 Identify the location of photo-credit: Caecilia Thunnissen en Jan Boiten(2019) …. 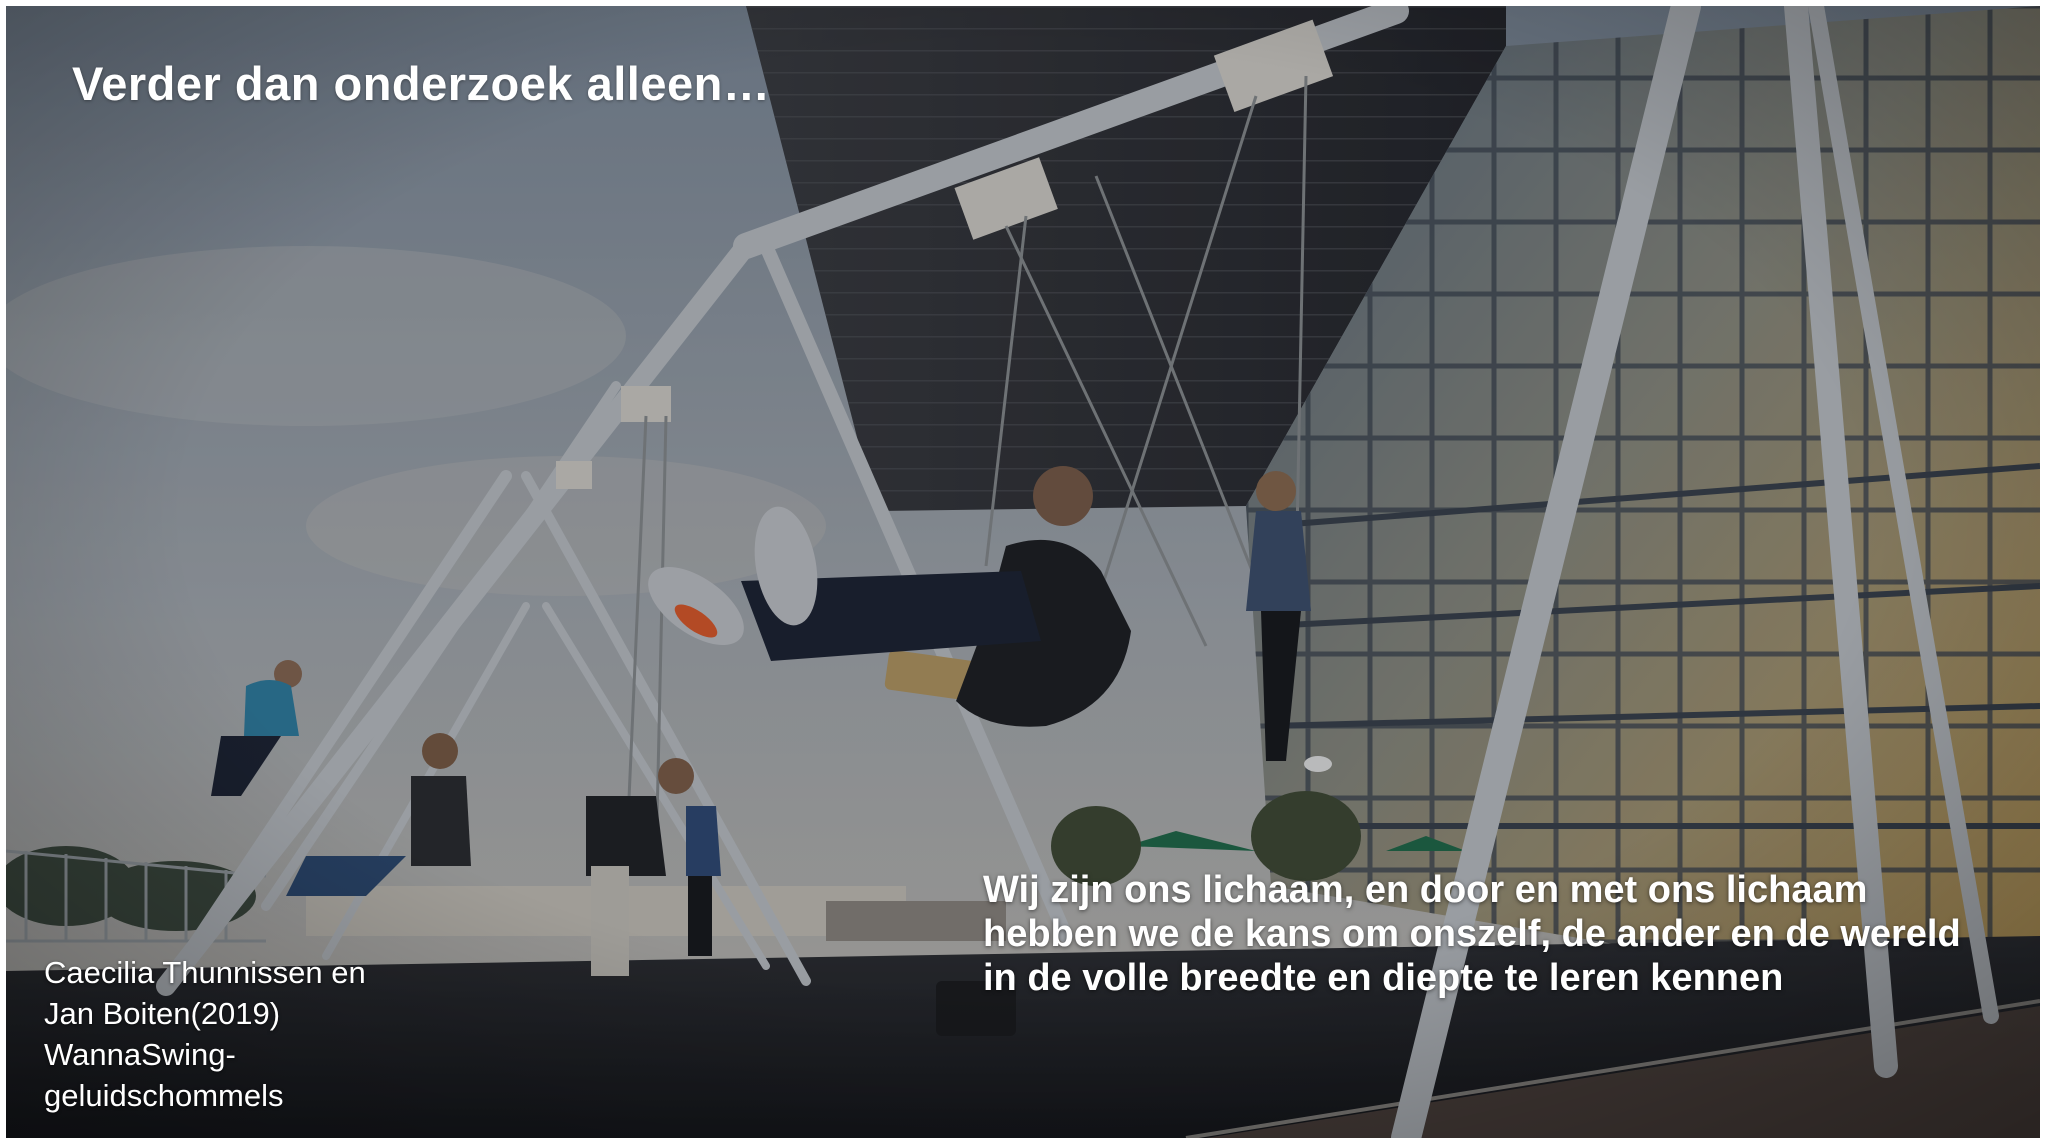
(224, 1034).